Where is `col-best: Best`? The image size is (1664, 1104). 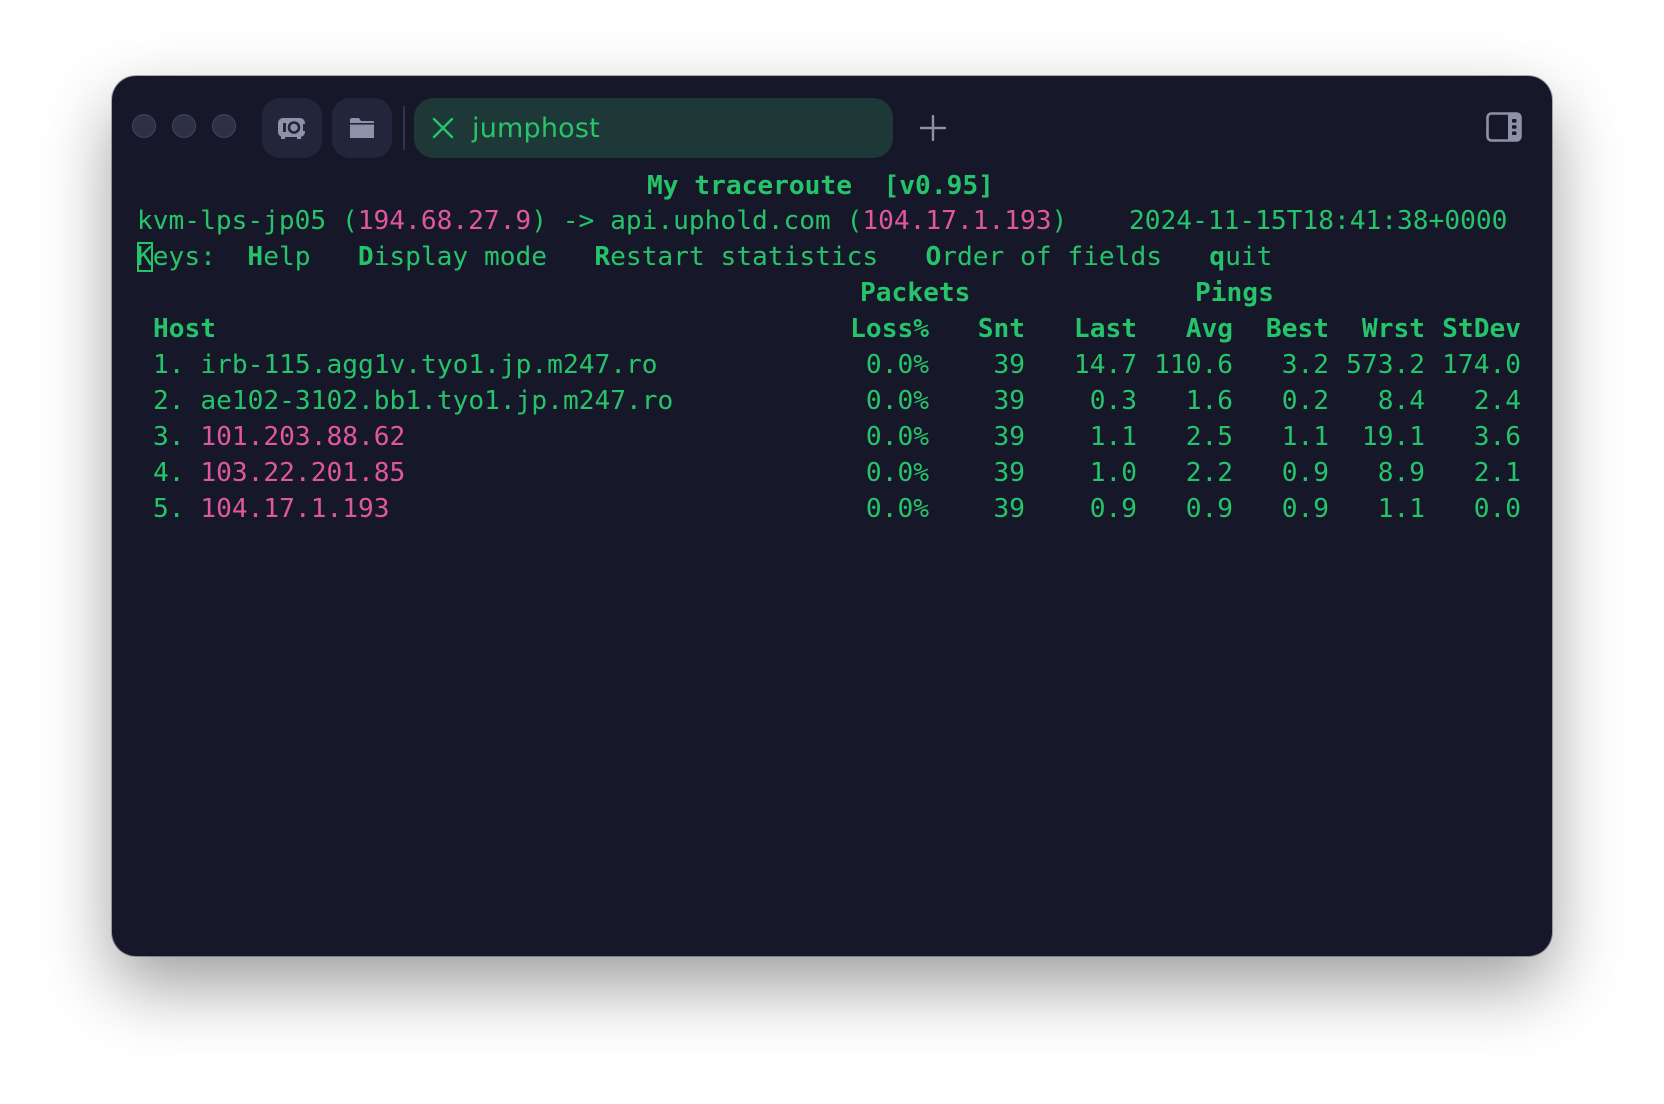 col-best: Best is located at coordinates (1297, 329).